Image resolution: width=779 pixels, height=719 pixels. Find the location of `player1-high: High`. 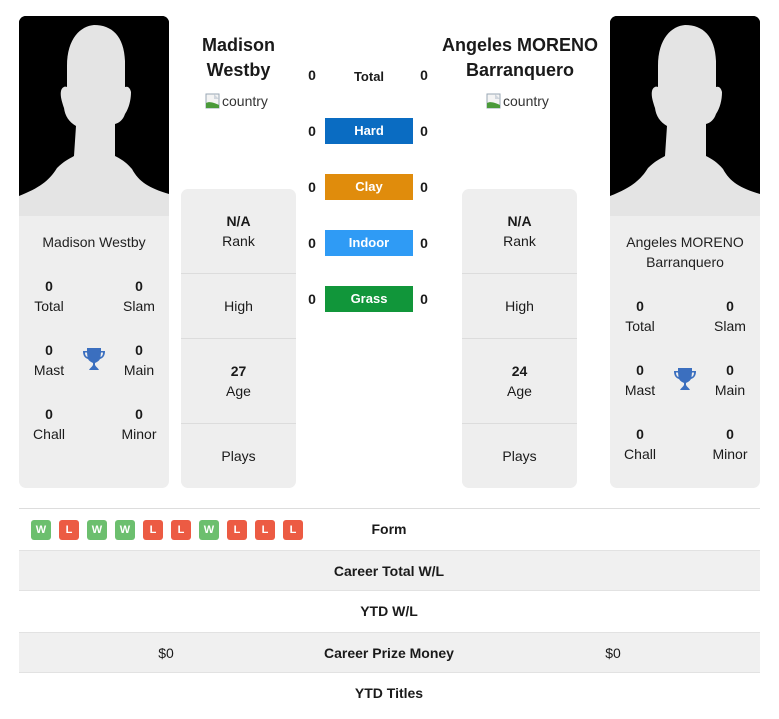

player1-high: High is located at coordinates (238, 306).